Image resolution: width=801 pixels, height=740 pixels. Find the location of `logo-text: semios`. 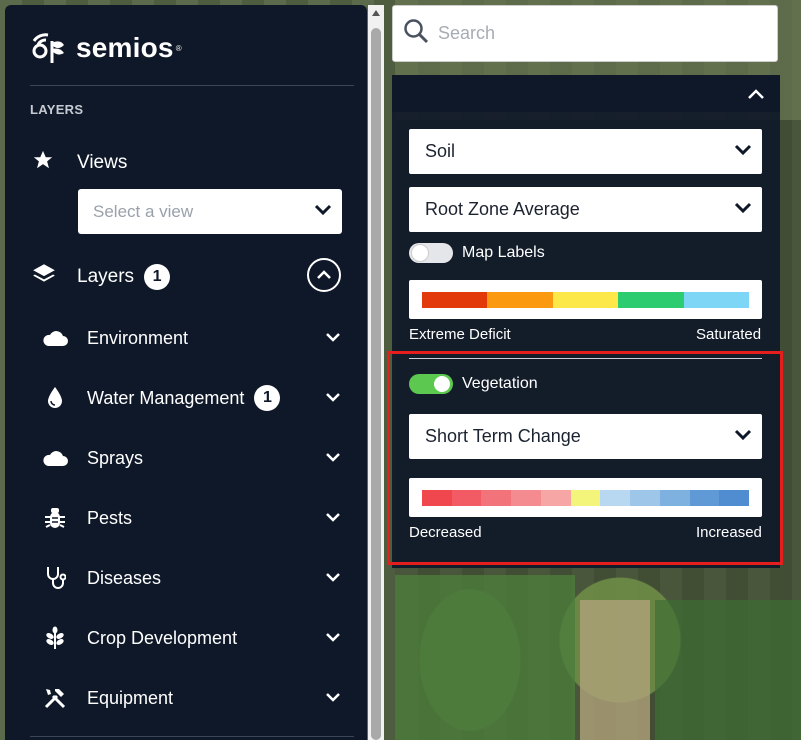

logo-text: semios is located at coordinates (125, 47).